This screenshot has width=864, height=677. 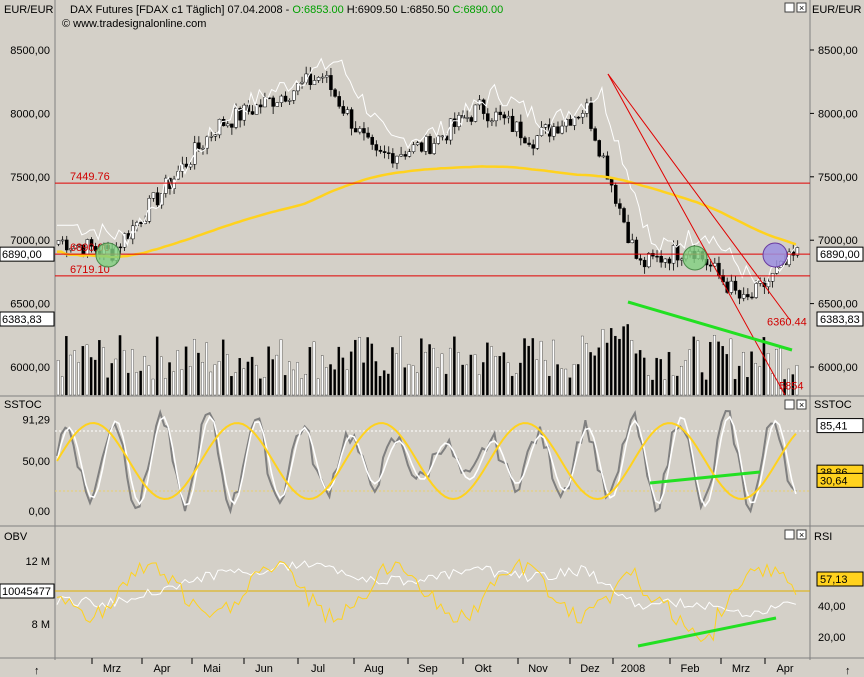 I want to click on time-tick-label: Dez, so click(x=590, y=669).